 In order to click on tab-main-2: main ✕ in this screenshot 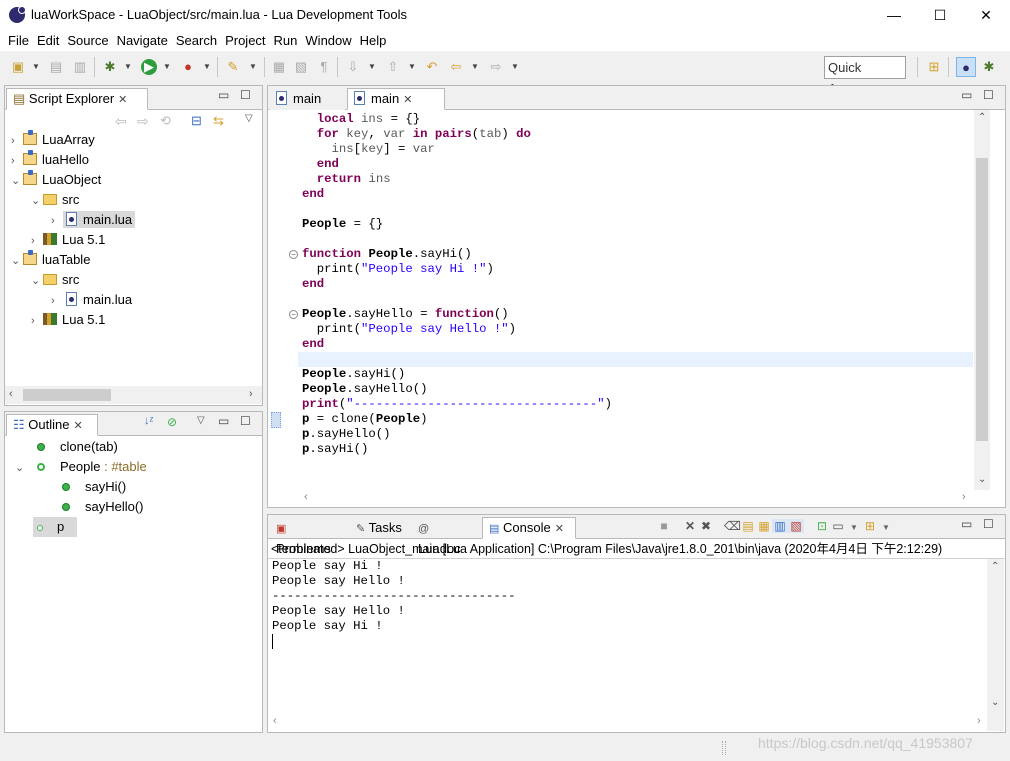, I will do `click(396, 99)`.